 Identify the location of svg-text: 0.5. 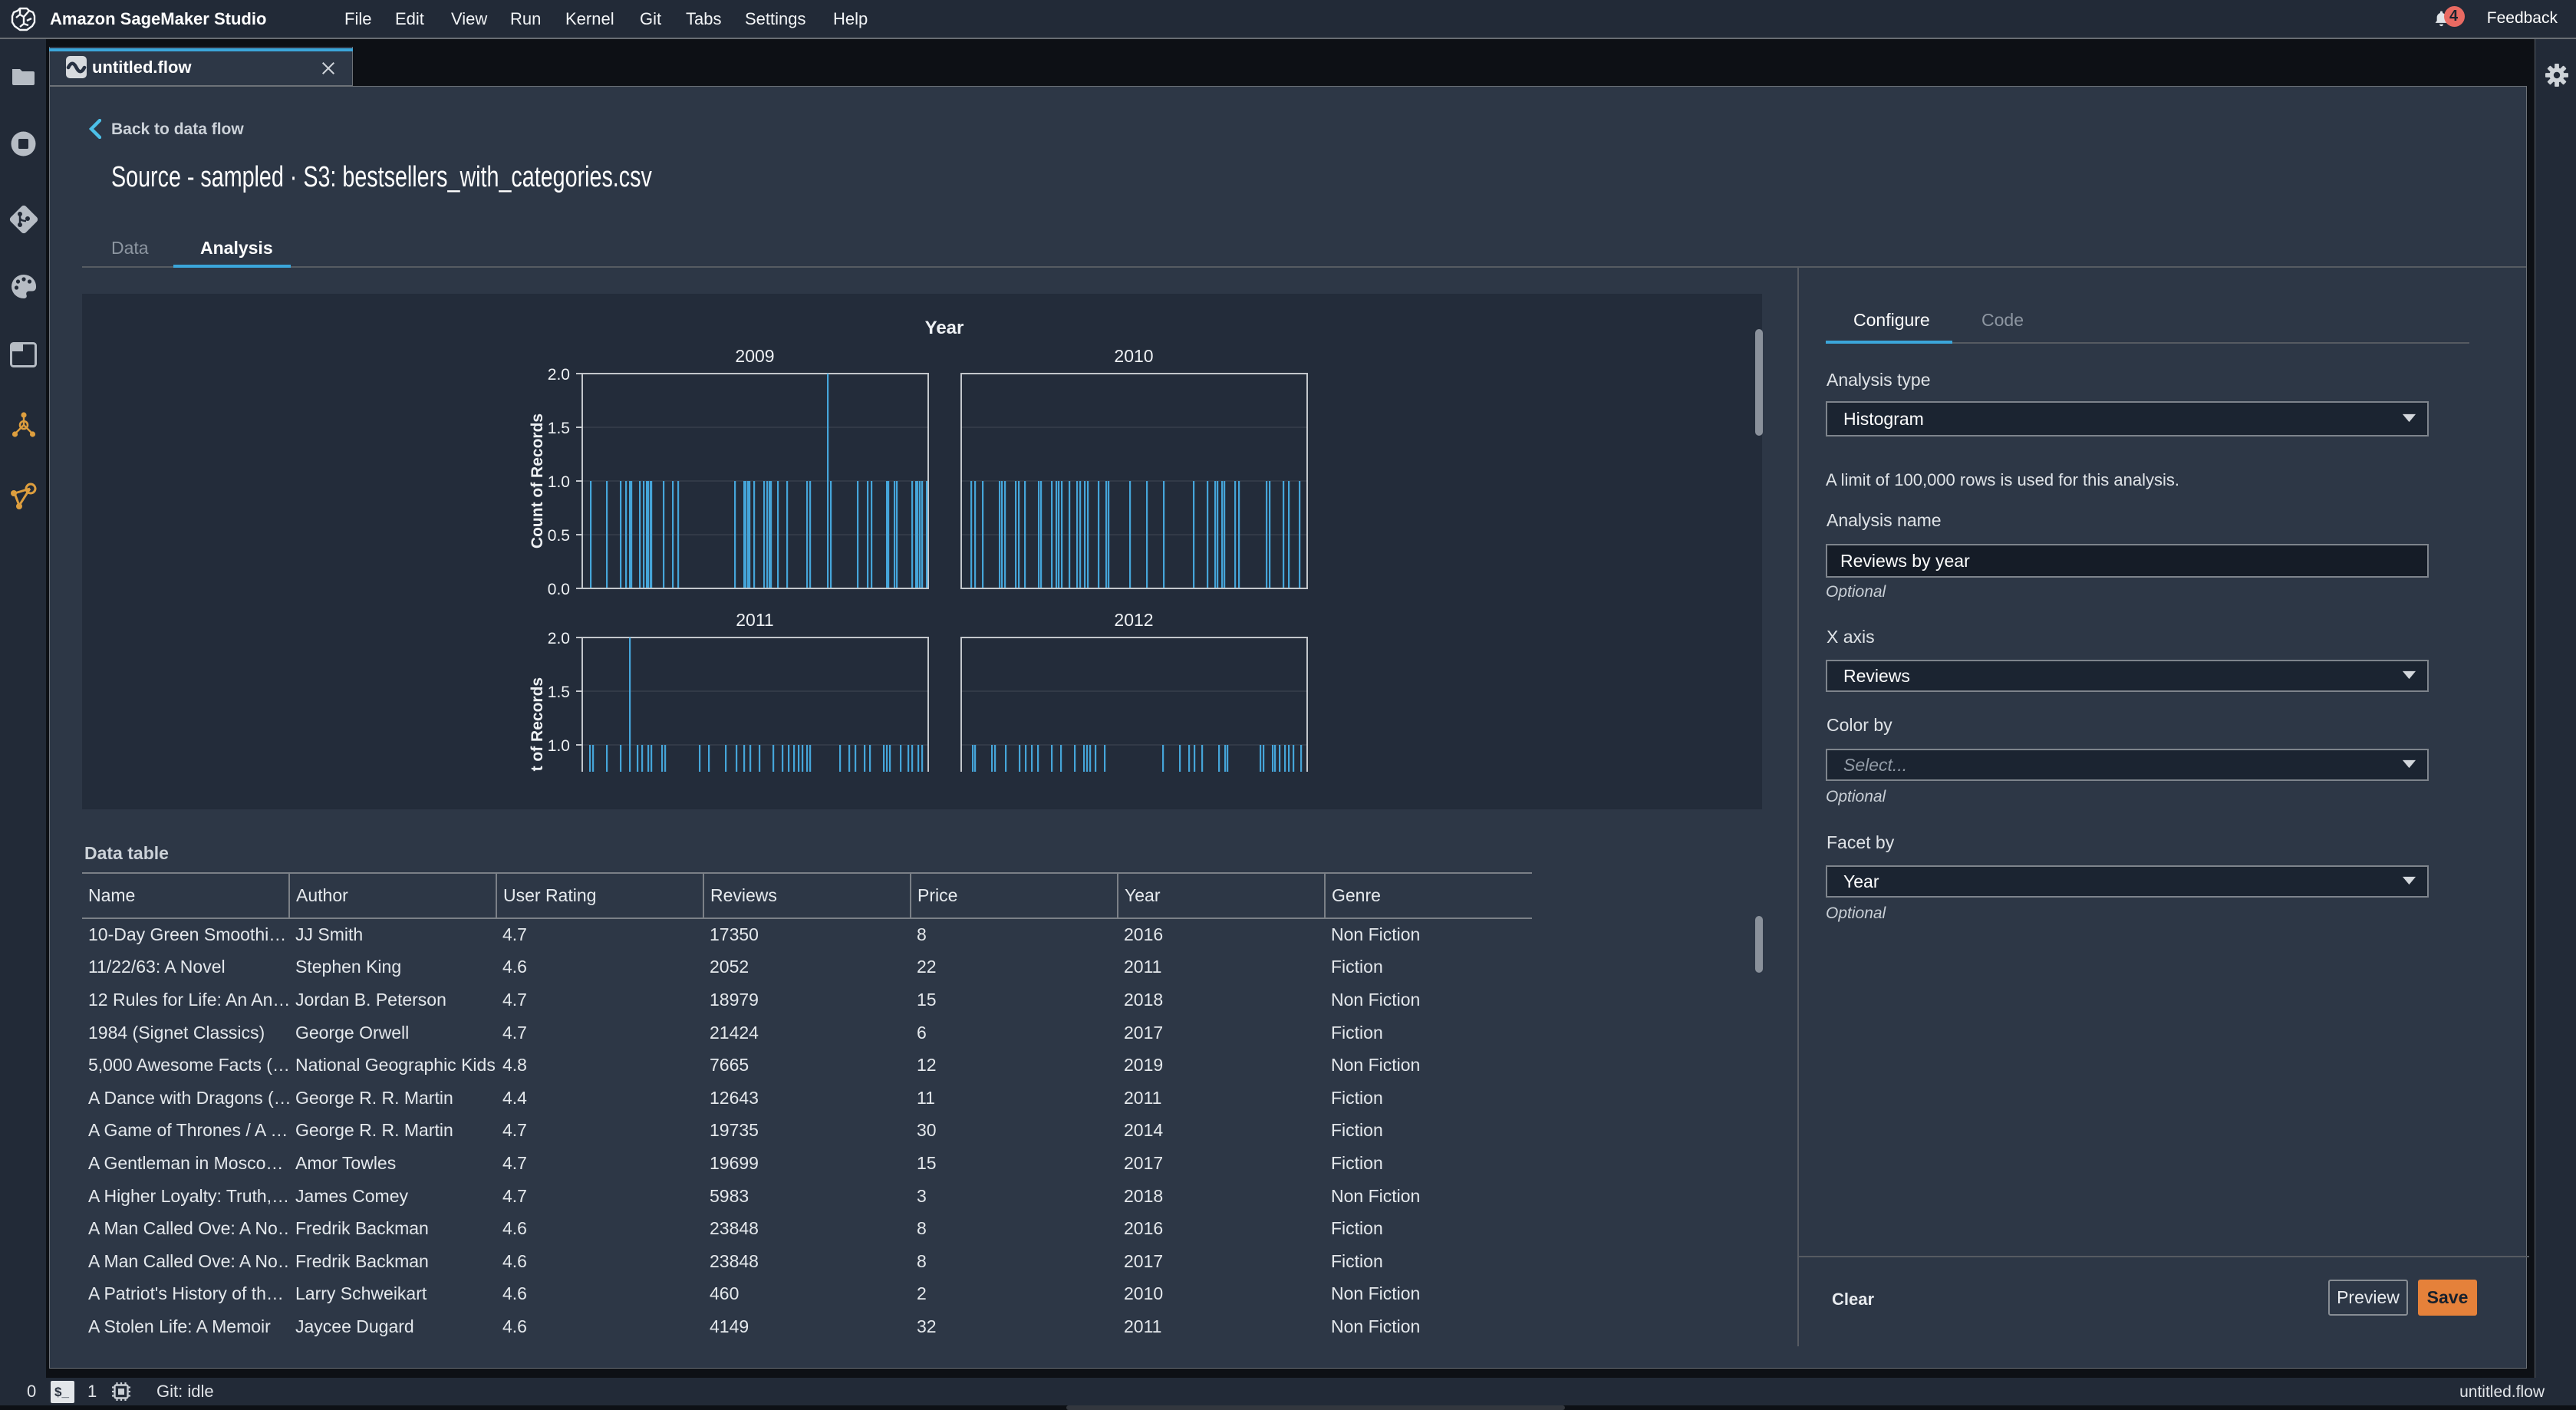
(559, 536).